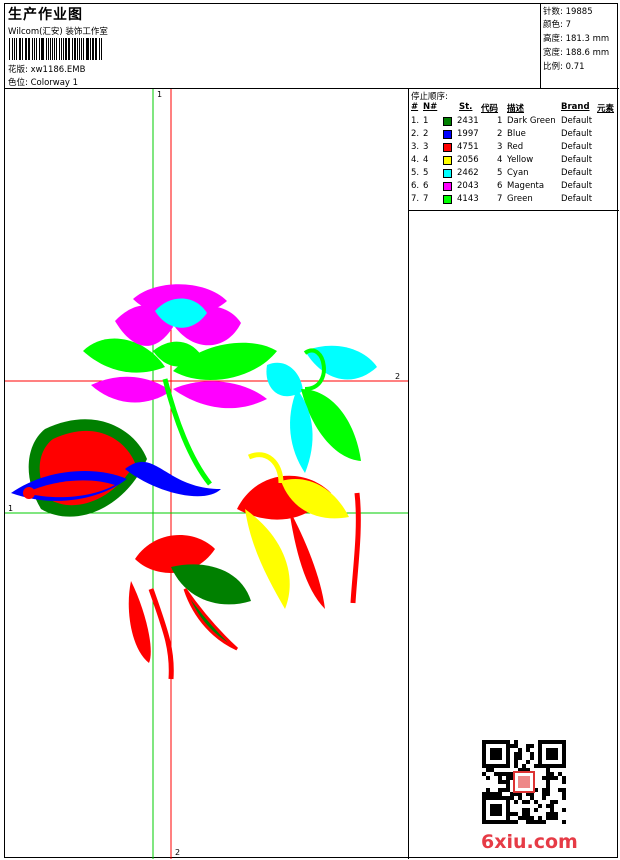  What do you see at coordinates (500, 147) in the screenshot?
I see `row-code: 3` at bounding box center [500, 147].